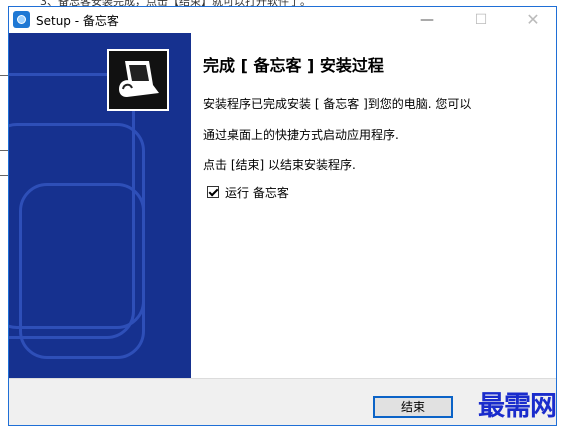 This screenshot has height=433, width=588. I want to click on banner-decoration, so click(82, 271).